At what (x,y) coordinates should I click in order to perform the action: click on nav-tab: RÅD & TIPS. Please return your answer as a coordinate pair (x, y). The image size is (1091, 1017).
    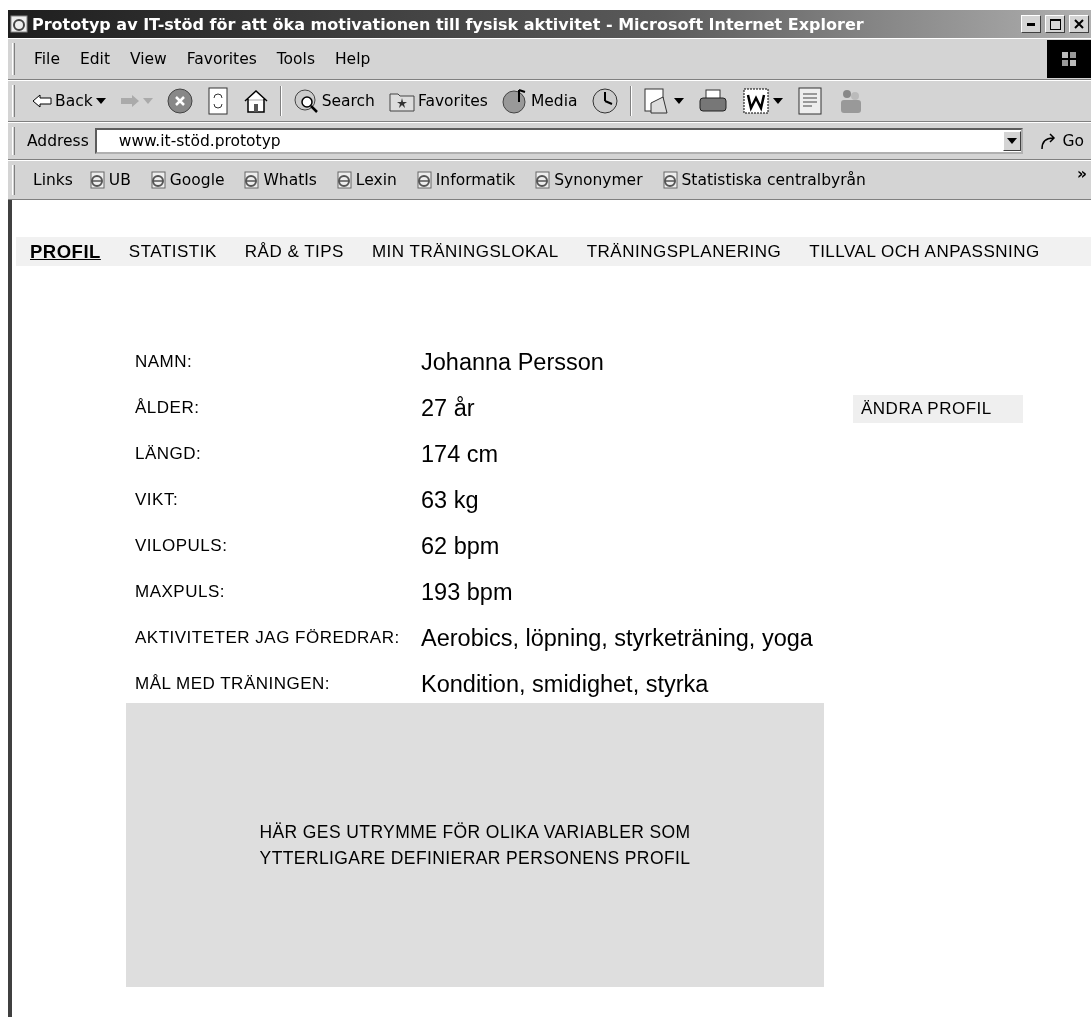
    Looking at the image, I should click on (294, 251).